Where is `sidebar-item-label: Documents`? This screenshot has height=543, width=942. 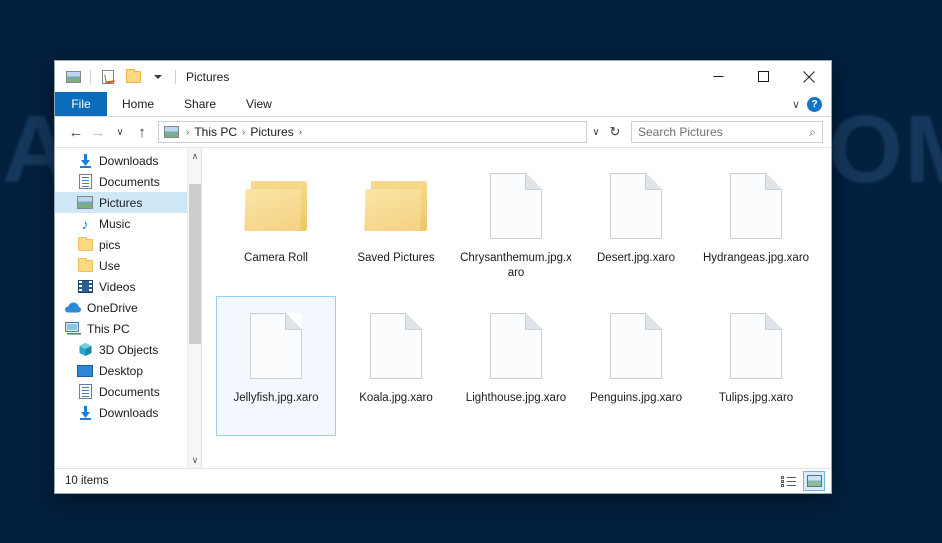 sidebar-item-label: Documents is located at coordinates (129, 181).